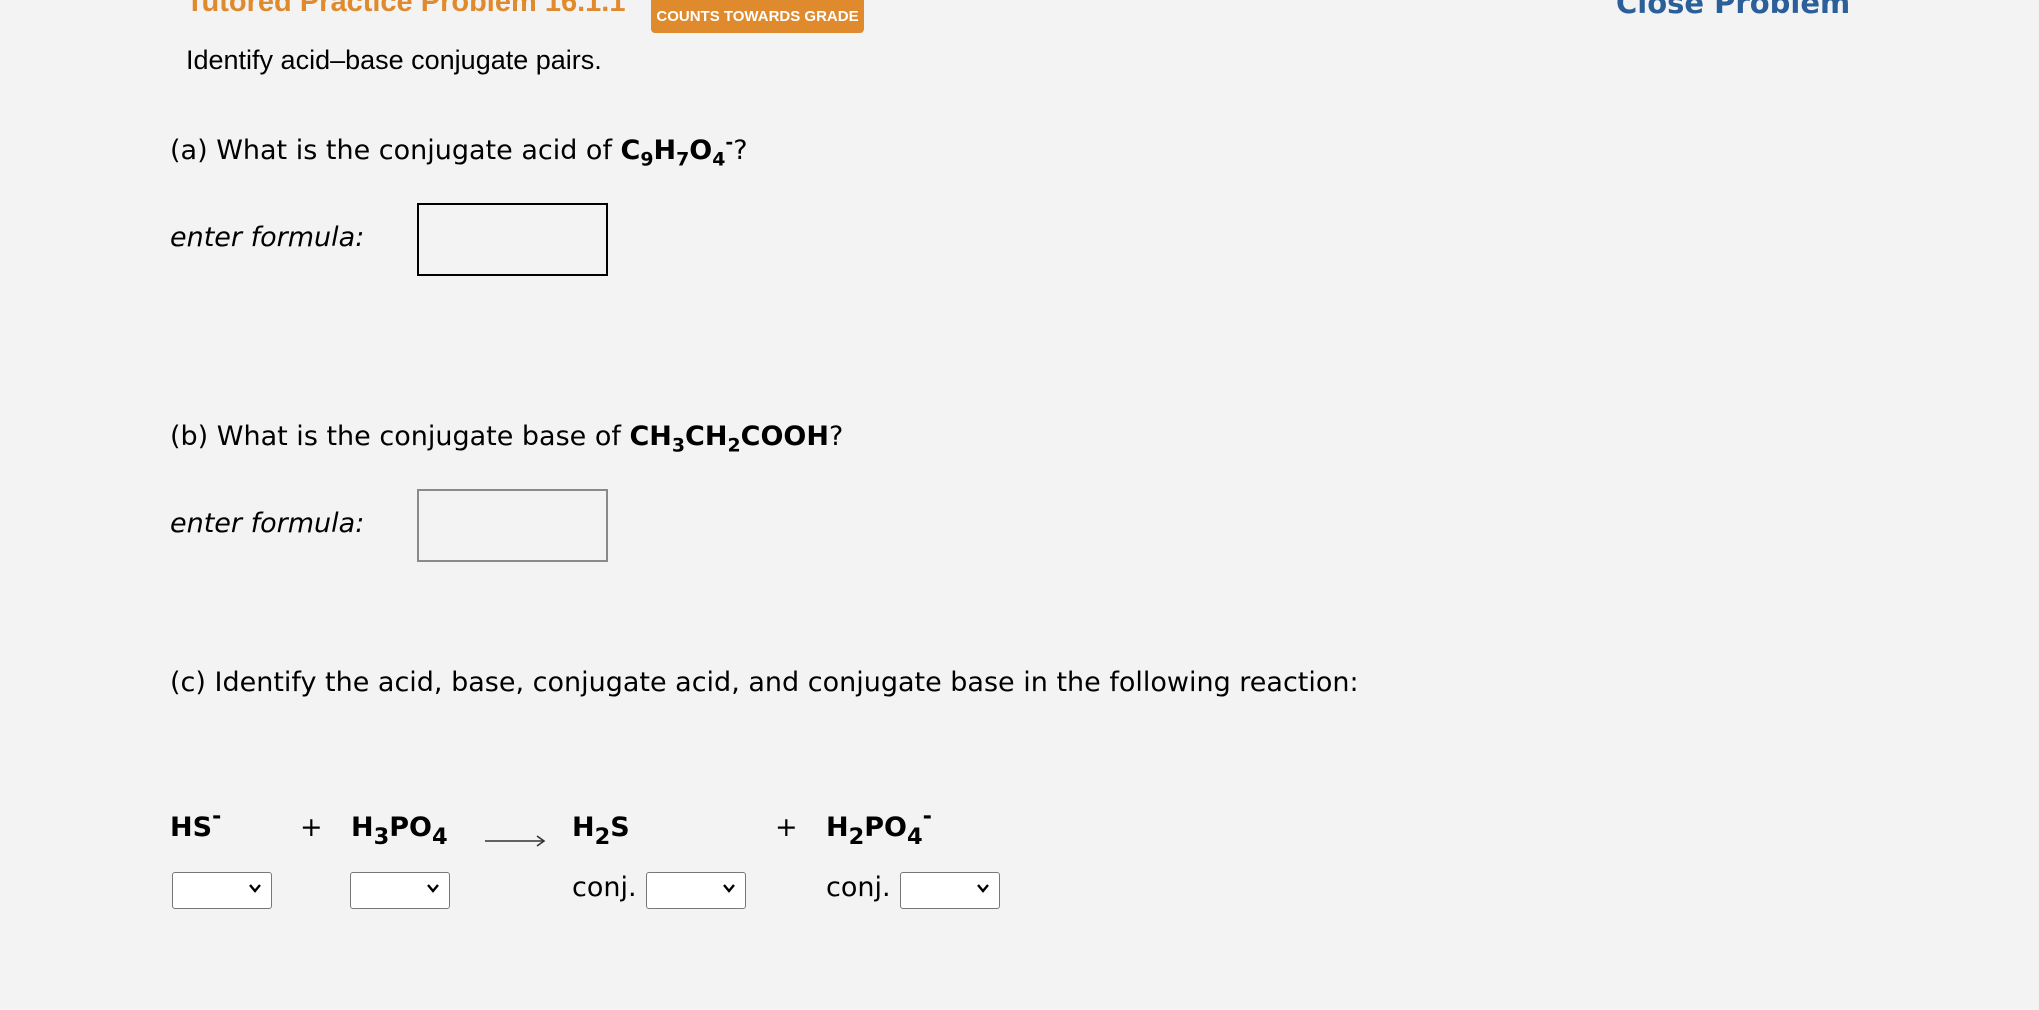 This screenshot has height=1010, width=2039. What do you see at coordinates (601, 831) in the screenshot?
I see `species-h2s: H2S` at bounding box center [601, 831].